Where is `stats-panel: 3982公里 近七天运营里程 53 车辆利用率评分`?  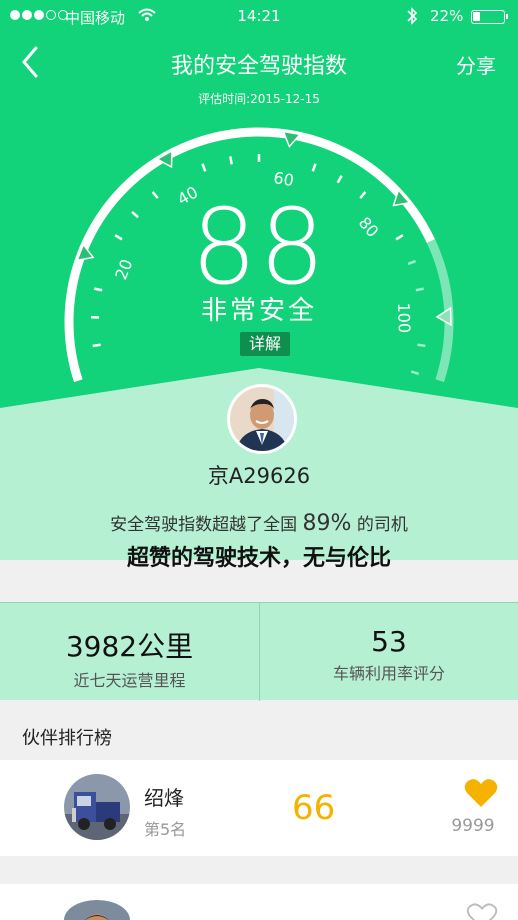 stats-panel: 3982公里 近七天运营里程 53 车辆利用率评分 is located at coordinates (259, 651).